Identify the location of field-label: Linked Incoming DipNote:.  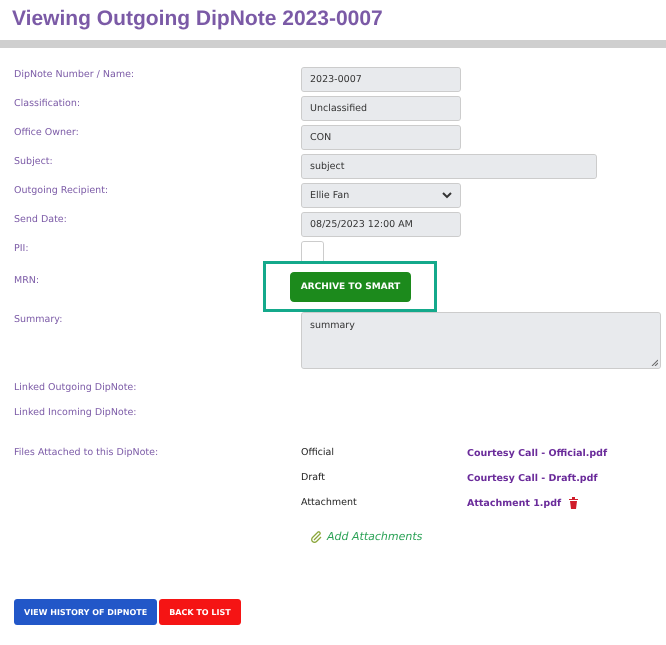
(76, 412).